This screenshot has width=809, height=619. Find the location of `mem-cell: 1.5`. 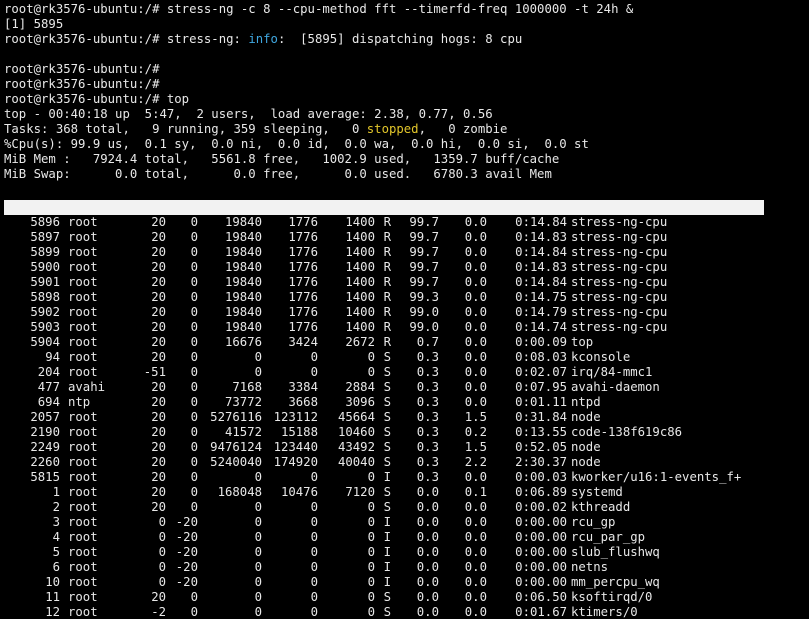

mem-cell: 1.5 is located at coordinates (475, 447).